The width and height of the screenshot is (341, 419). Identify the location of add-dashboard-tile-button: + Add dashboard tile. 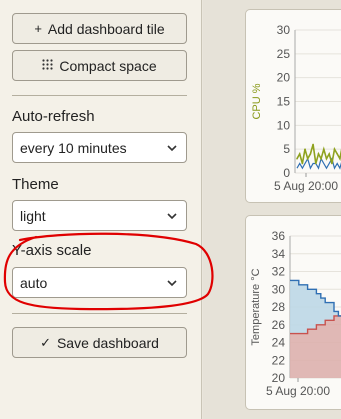
(99, 28).